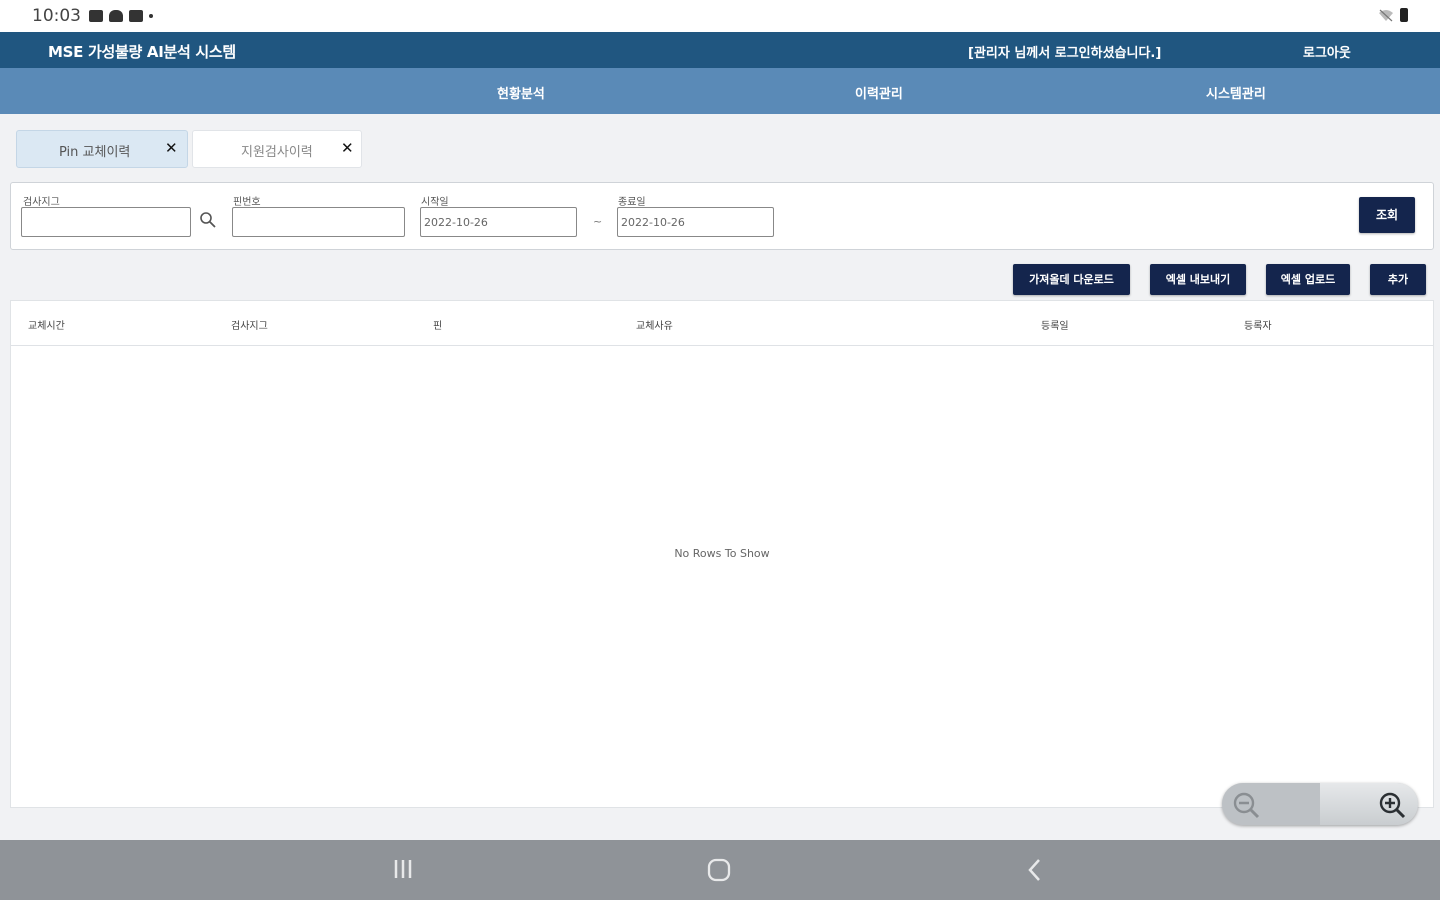 The height and width of the screenshot is (900, 1440). Describe the element at coordinates (106, 222) in the screenshot. I see `jig-input` at that location.